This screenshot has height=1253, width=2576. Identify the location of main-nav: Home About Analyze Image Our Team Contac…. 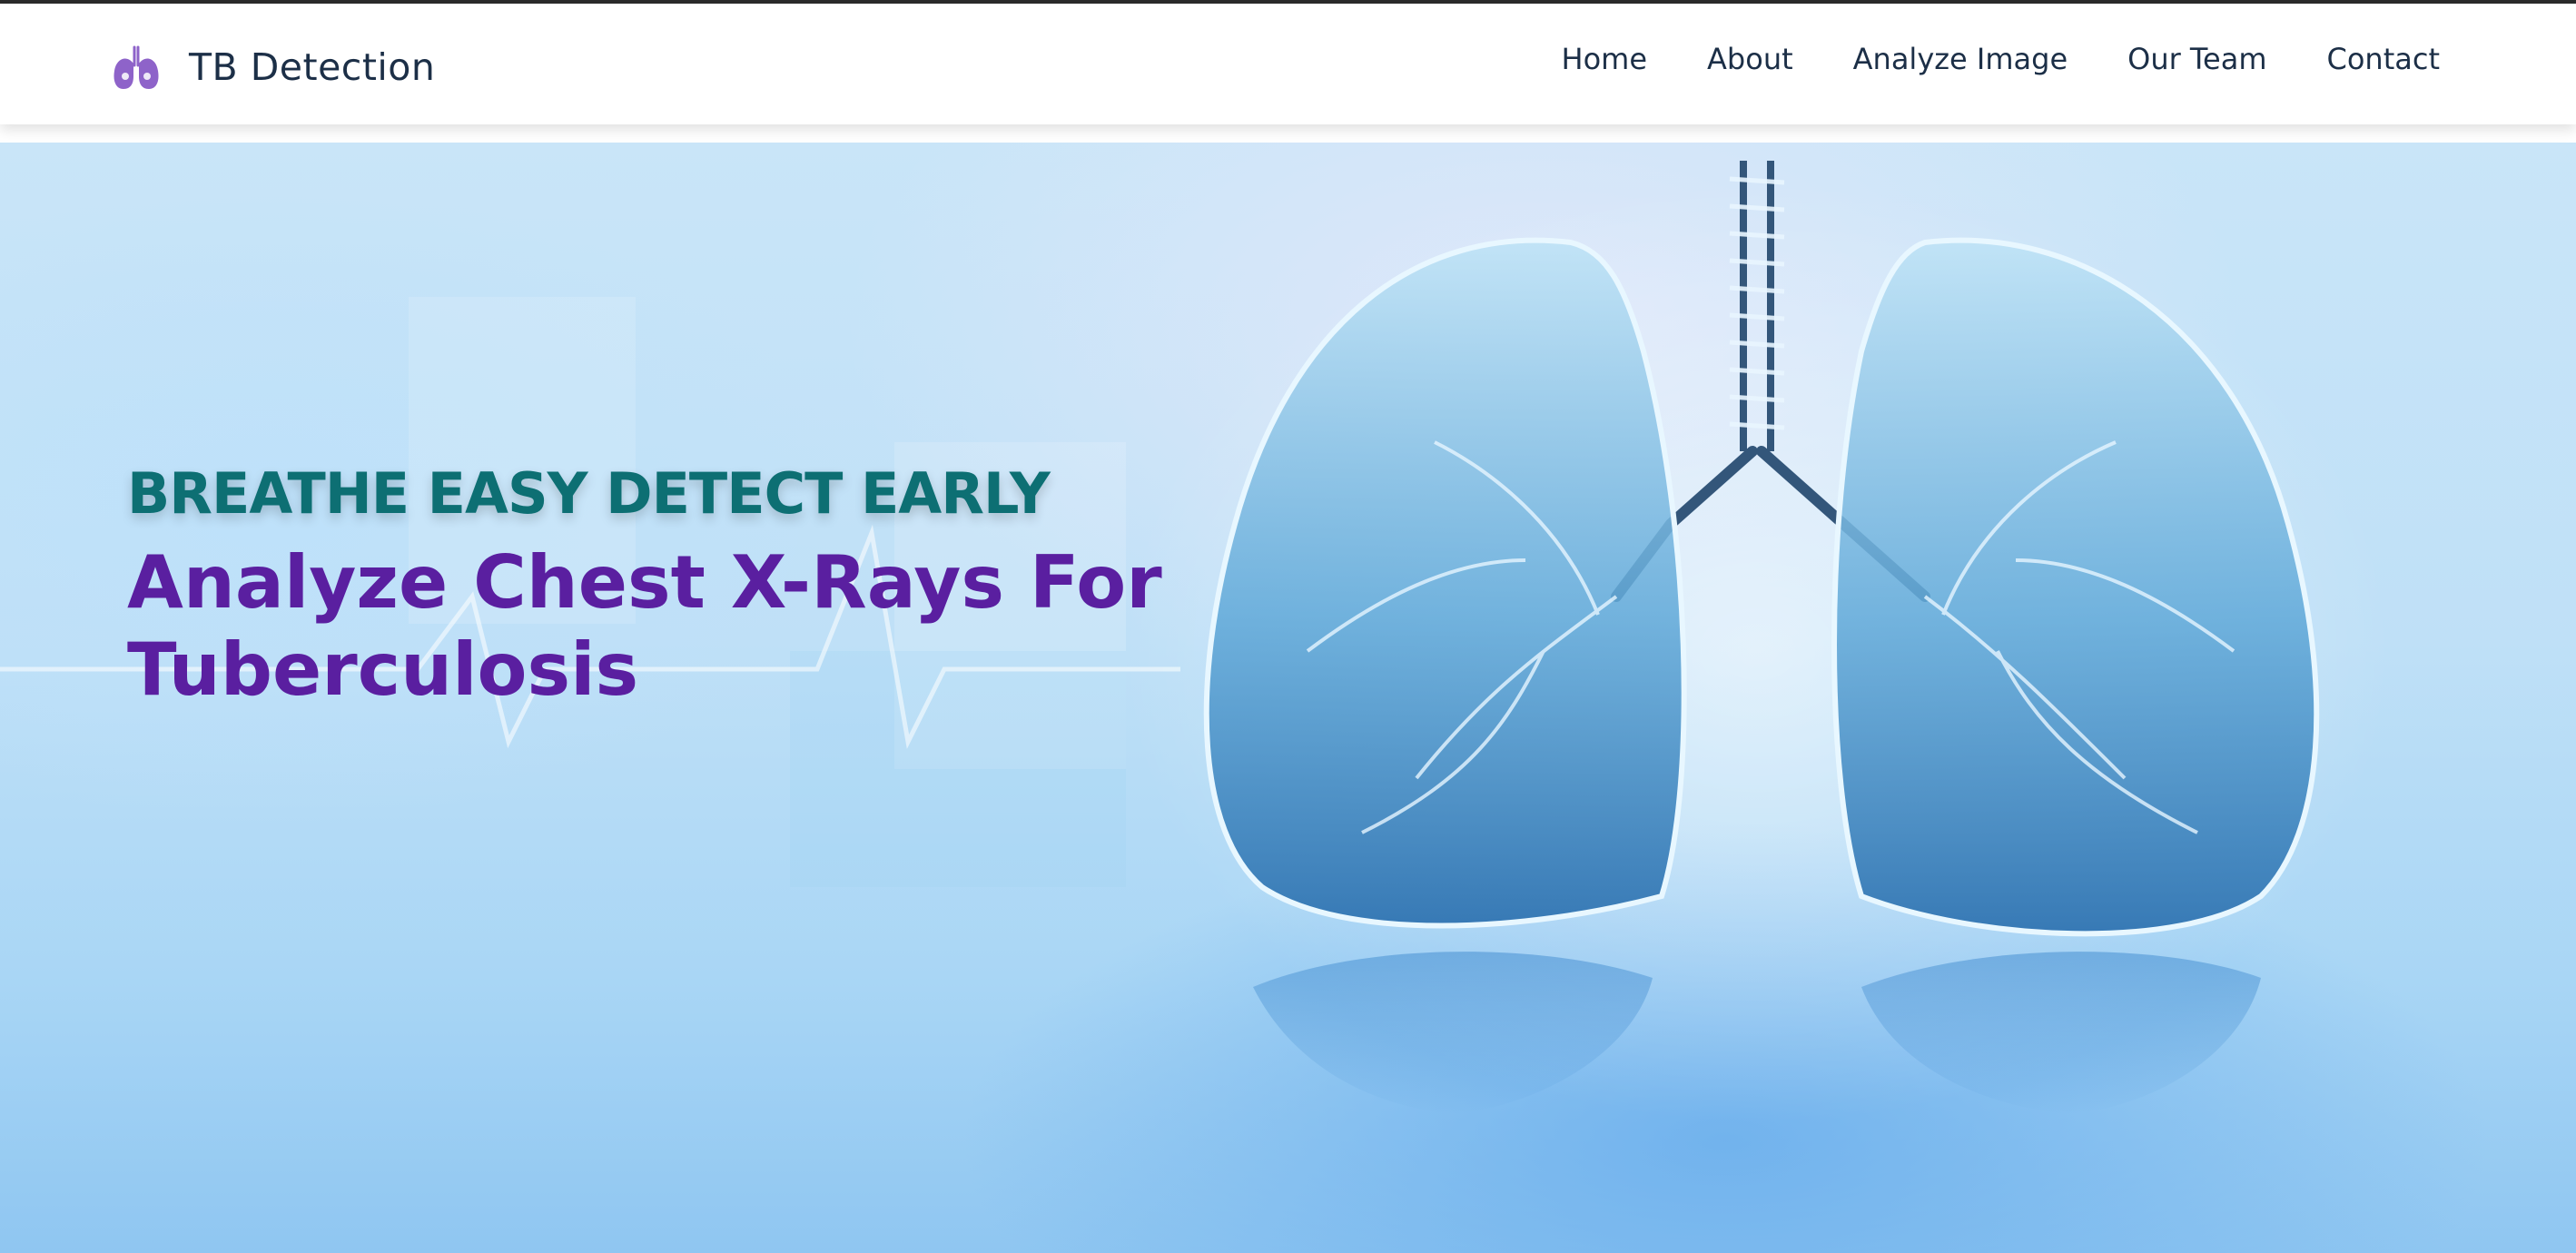
(1971, 59).